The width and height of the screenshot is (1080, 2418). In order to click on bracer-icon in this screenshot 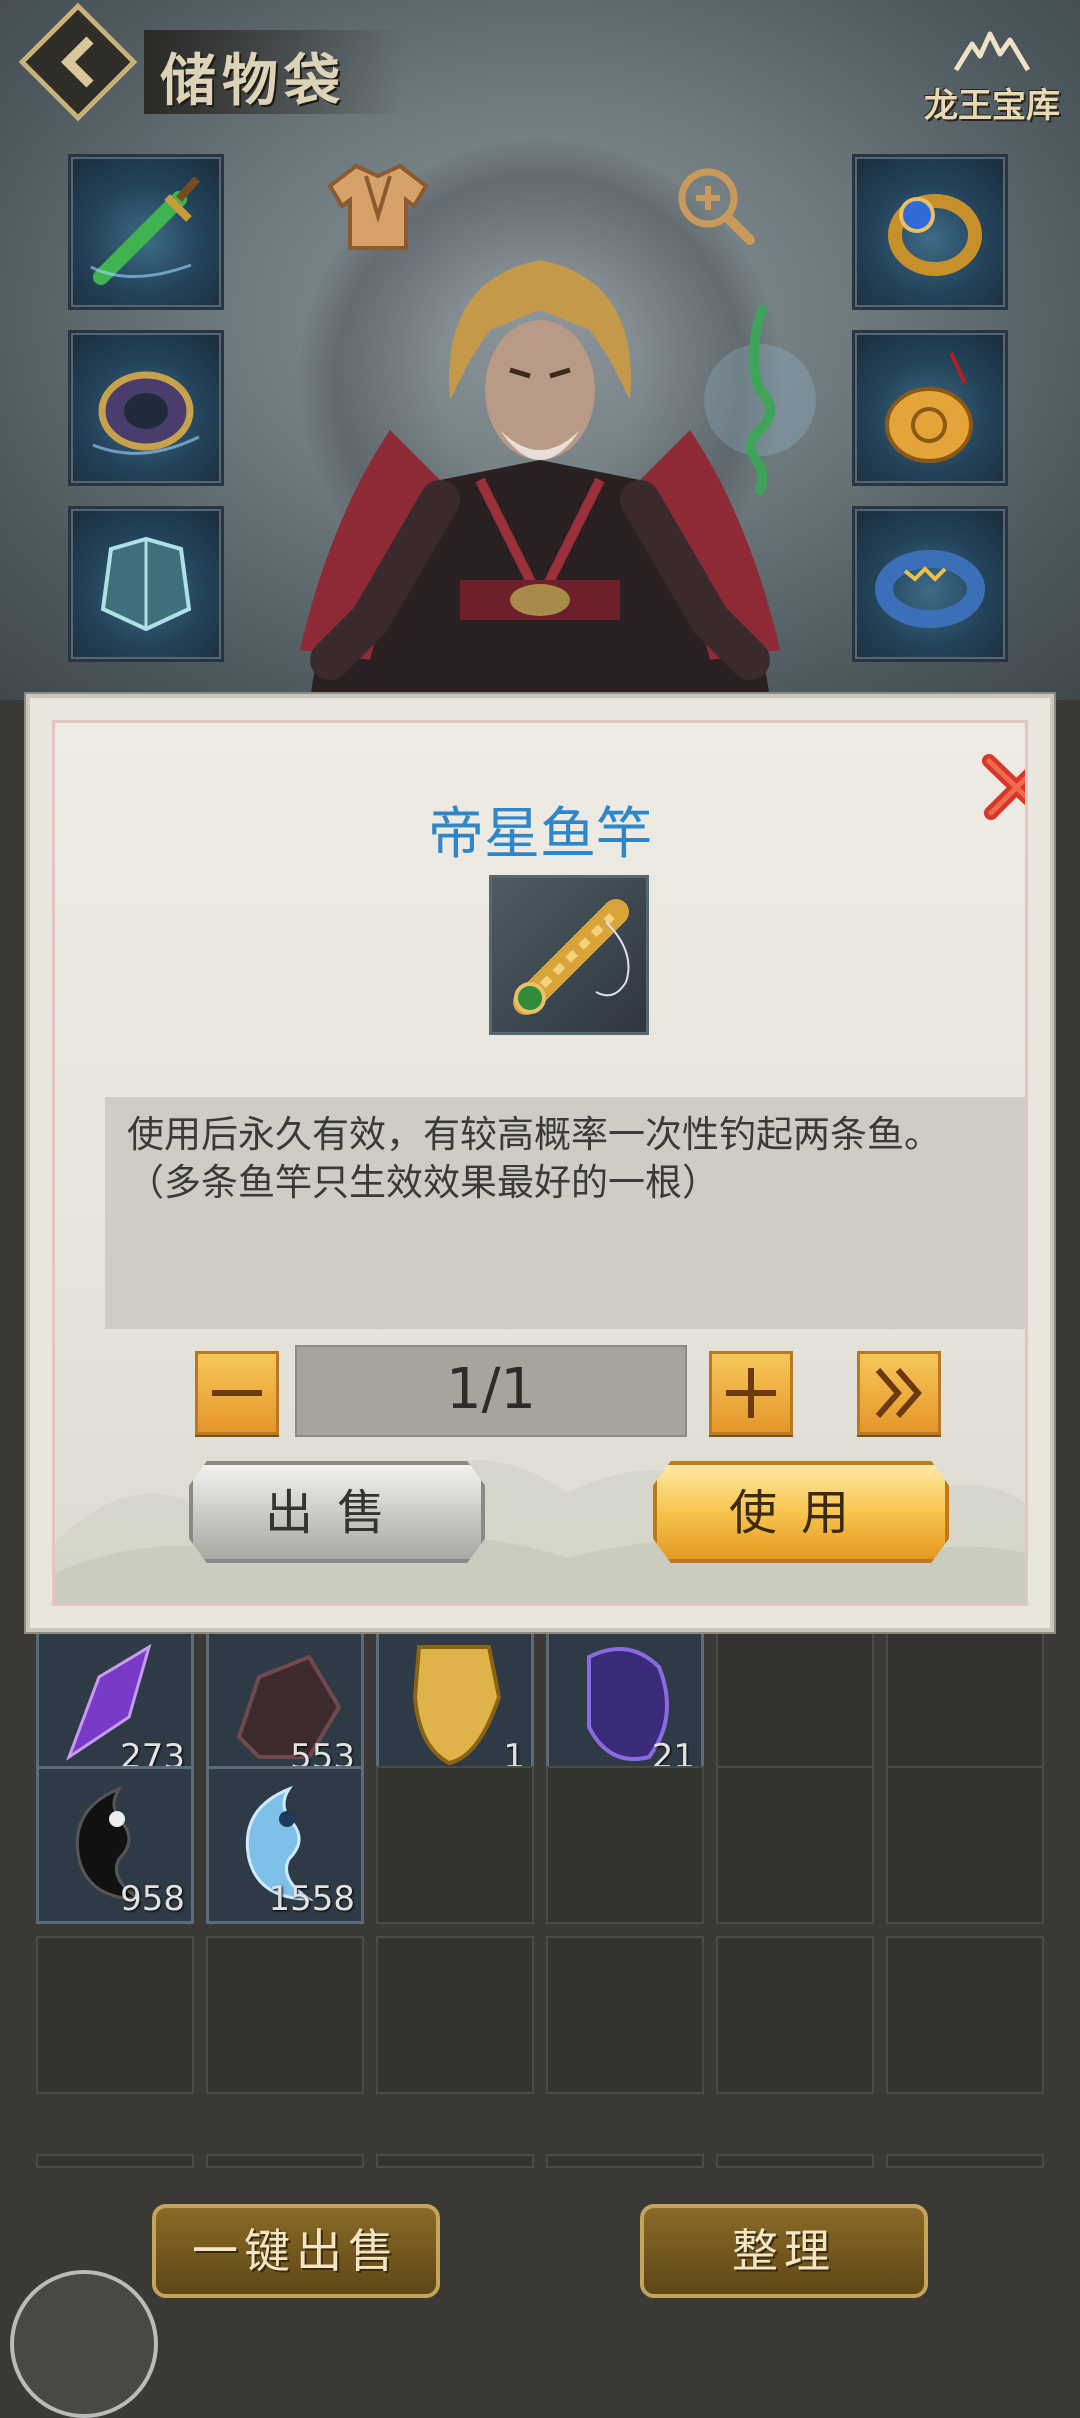, I will do `click(146, 413)`.